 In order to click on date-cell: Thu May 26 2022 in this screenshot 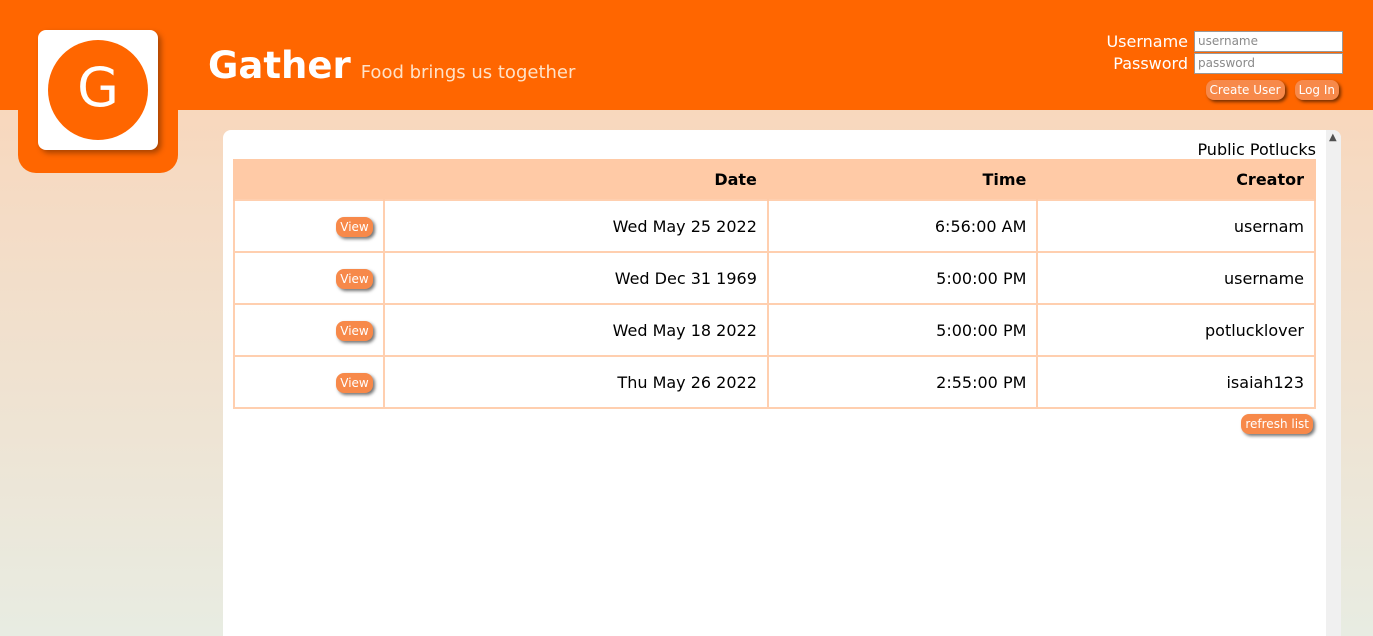, I will do `click(575, 382)`.